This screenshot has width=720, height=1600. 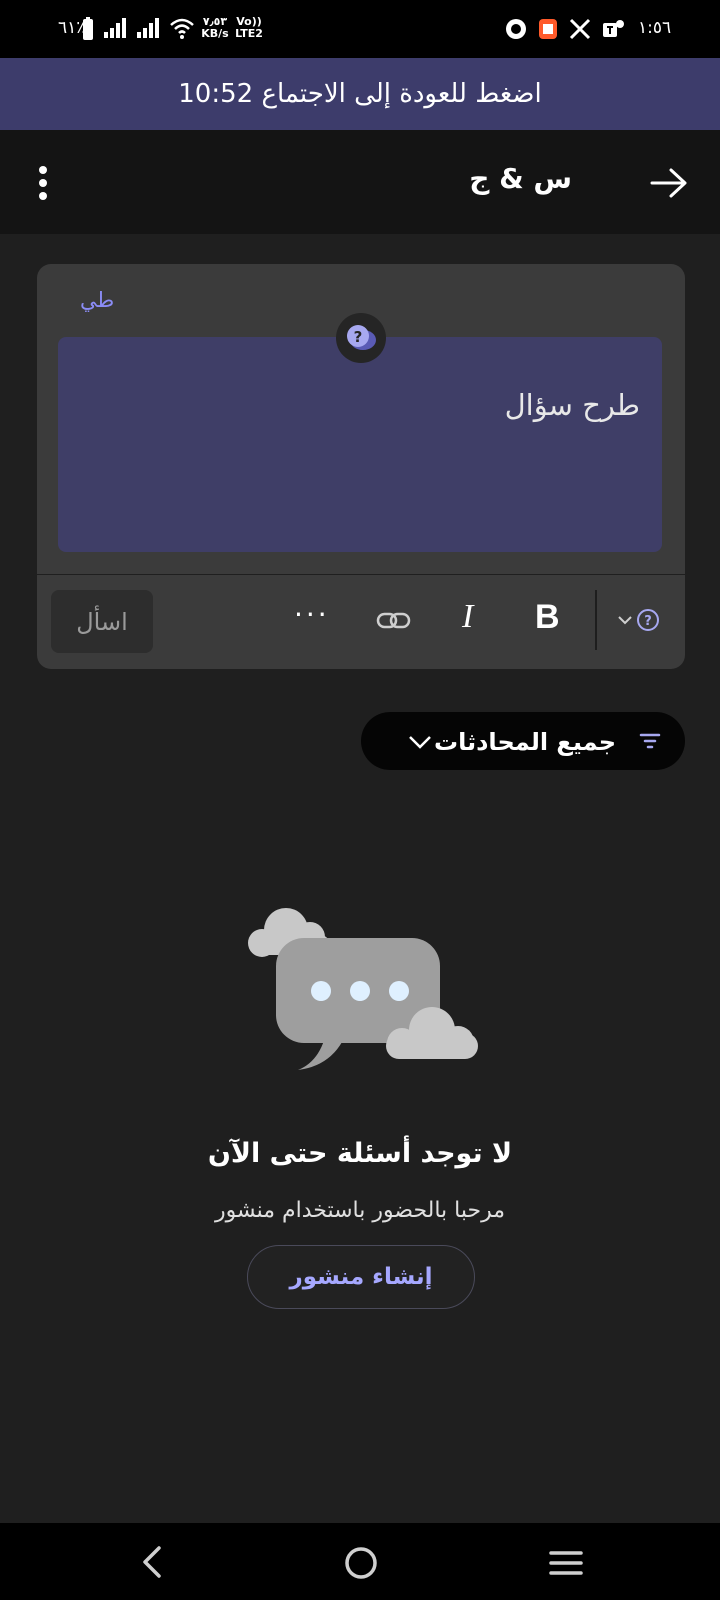 What do you see at coordinates (613, 28) in the screenshot?
I see `teams-icon` at bounding box center [613, 28].